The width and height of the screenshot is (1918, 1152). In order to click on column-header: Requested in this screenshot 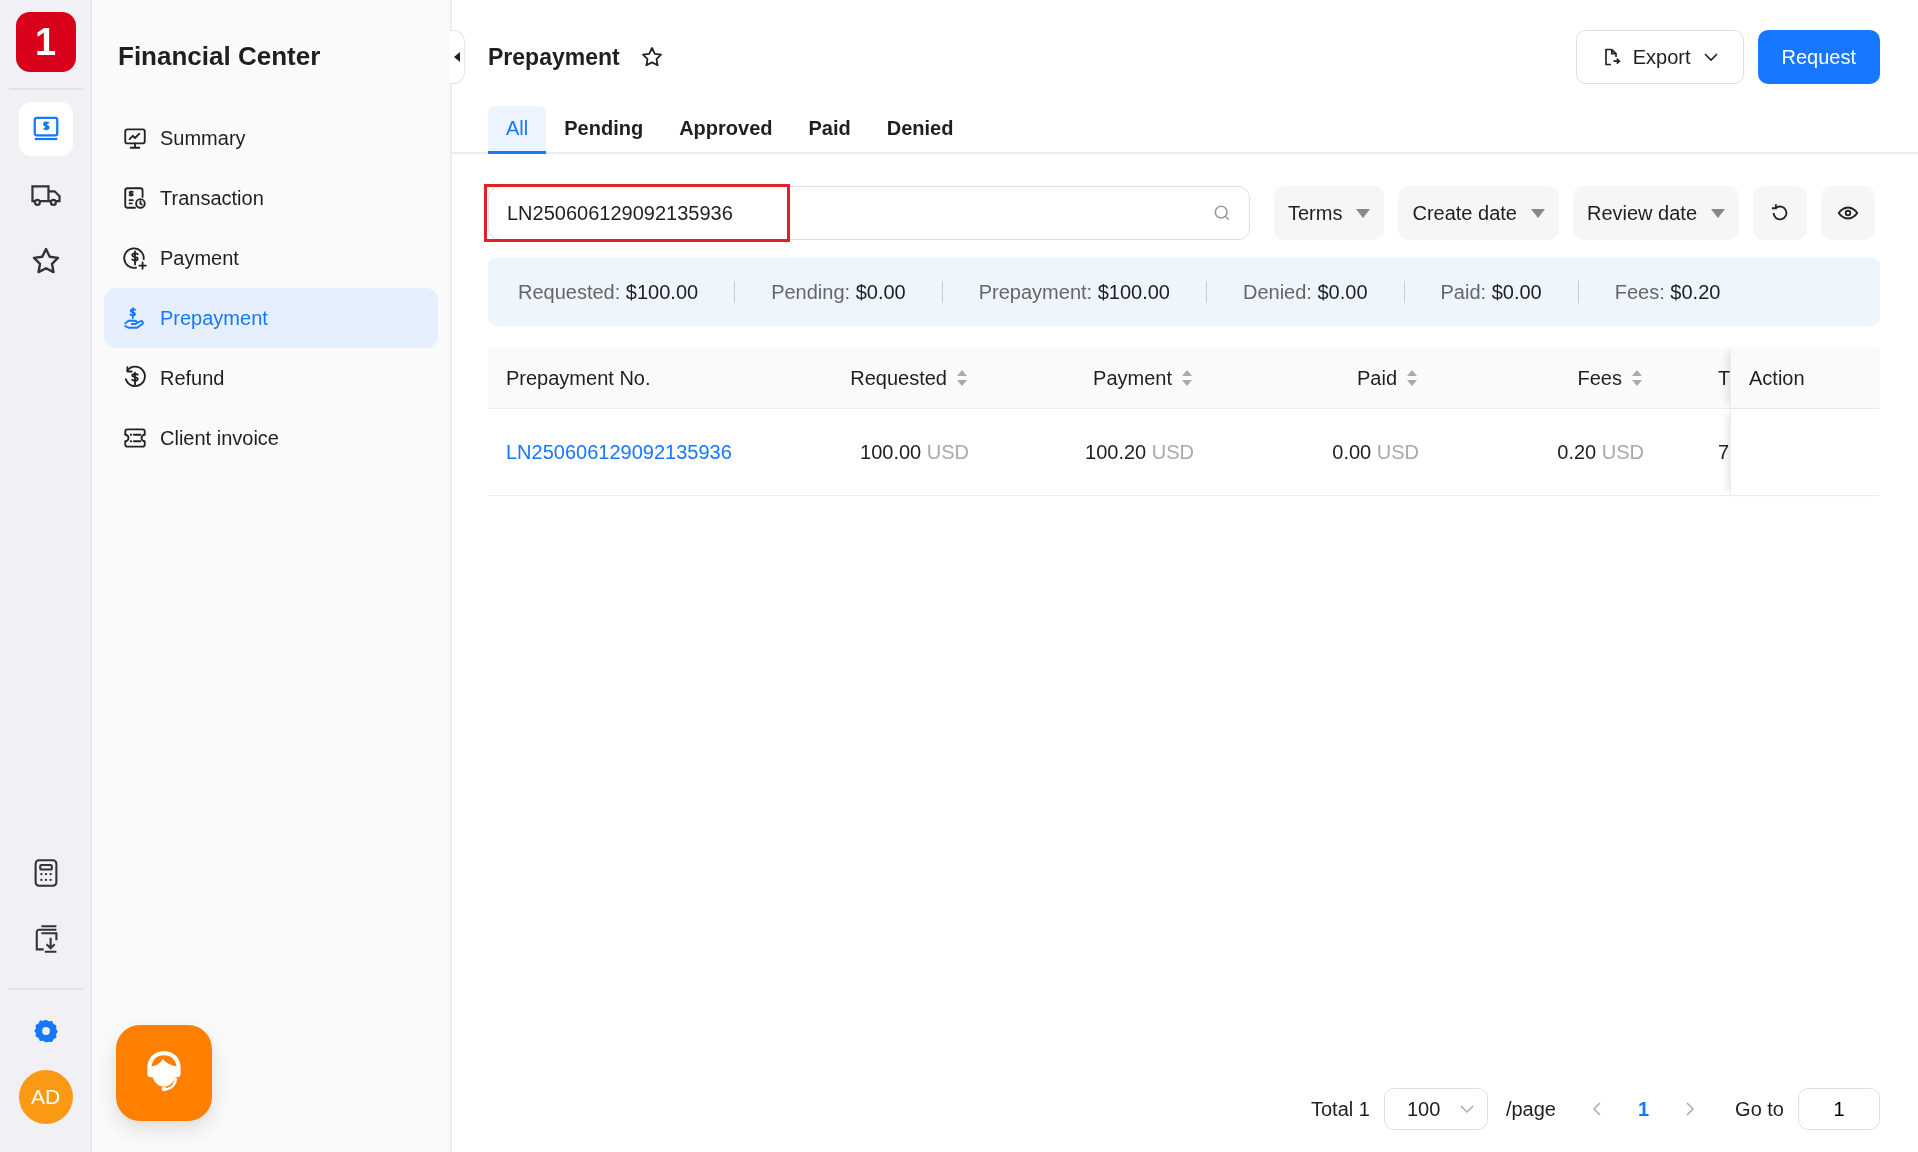, I will do `click(898, 378)`.